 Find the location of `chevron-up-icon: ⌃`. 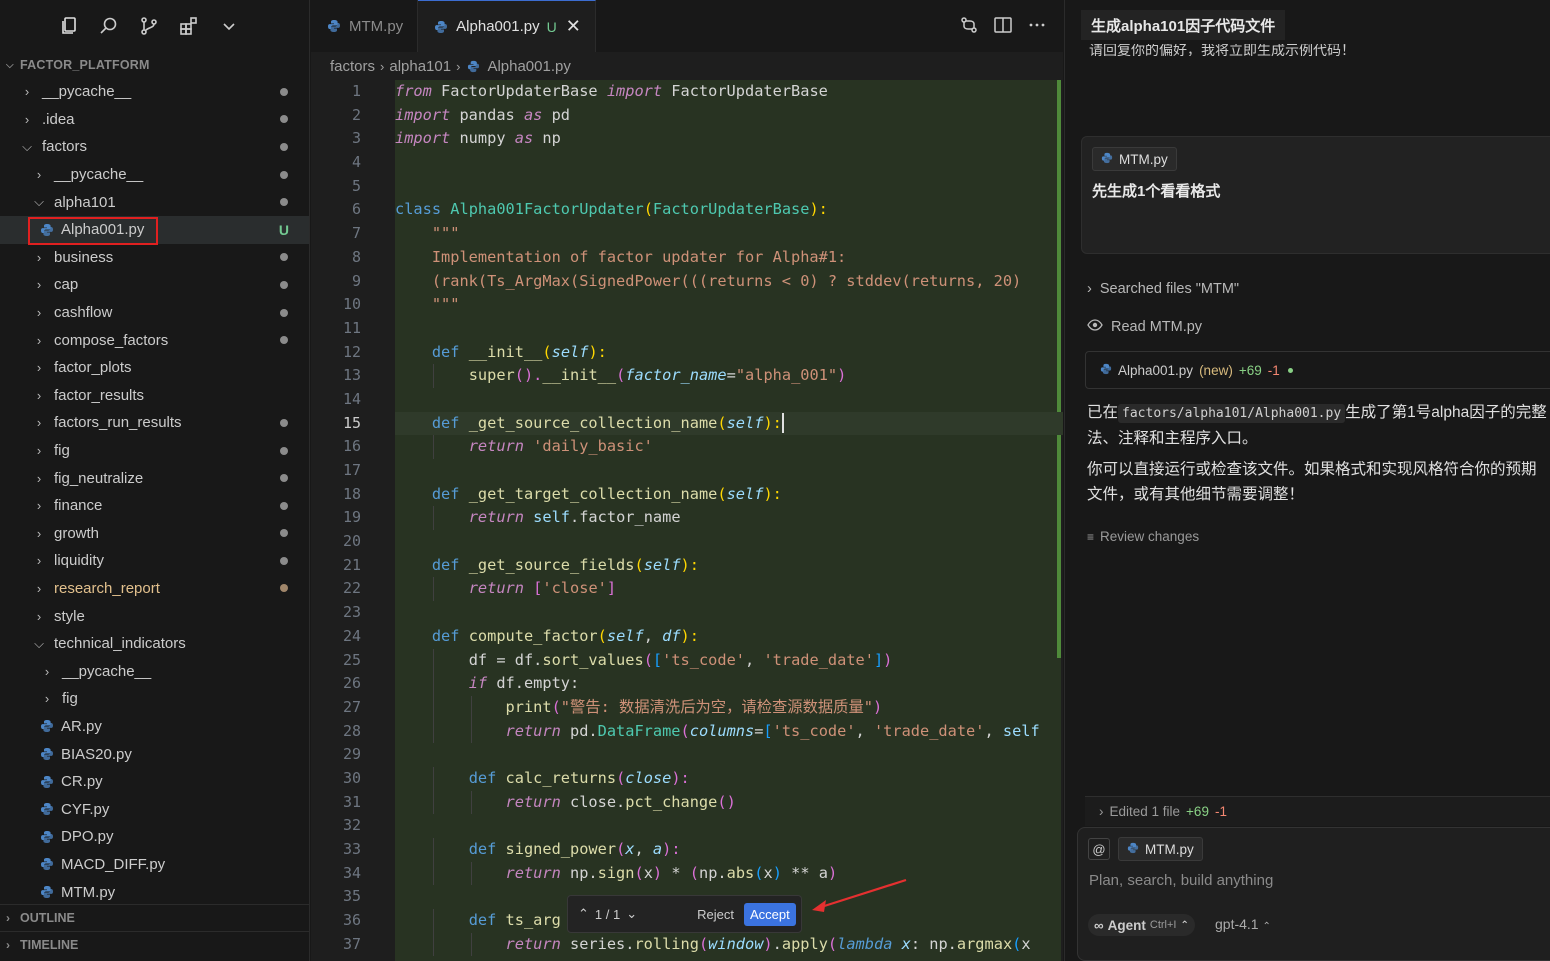

chevron-up-icon: ⌃ is located at coordinates (583, 914).